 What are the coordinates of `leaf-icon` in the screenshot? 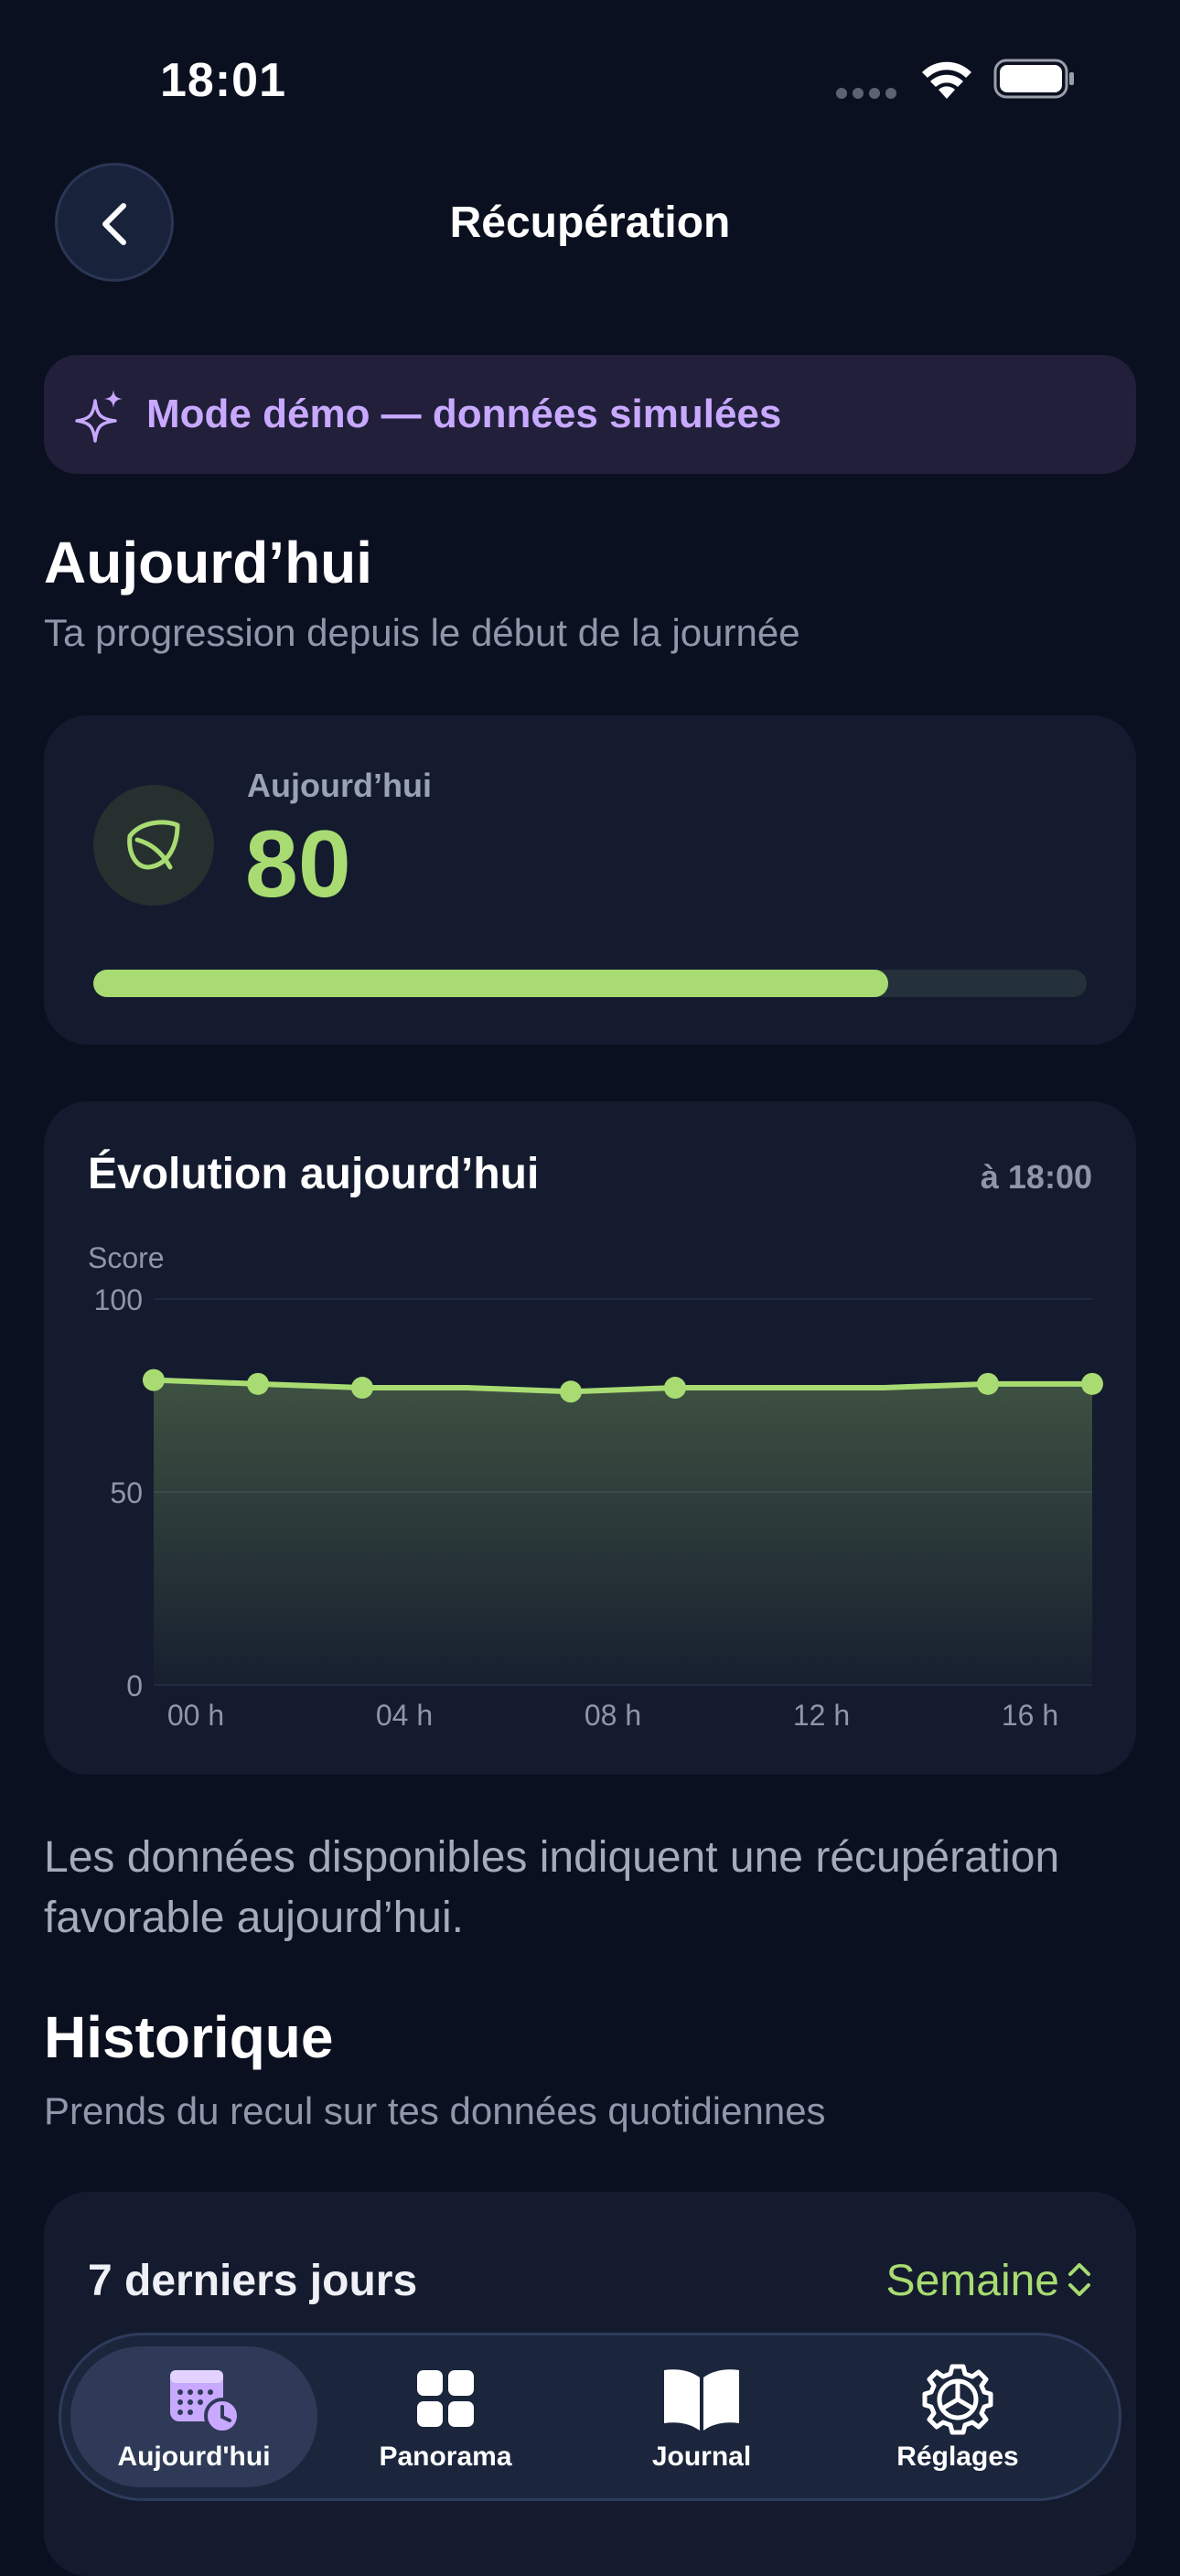 It's located at (153, 845).